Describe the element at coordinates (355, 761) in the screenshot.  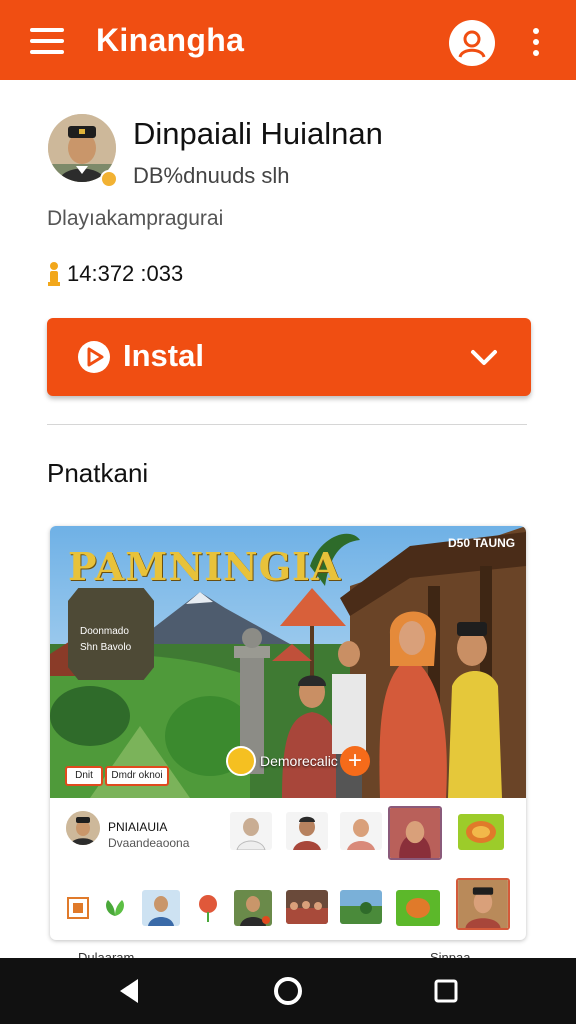
I see `add-icon: +` at that location.